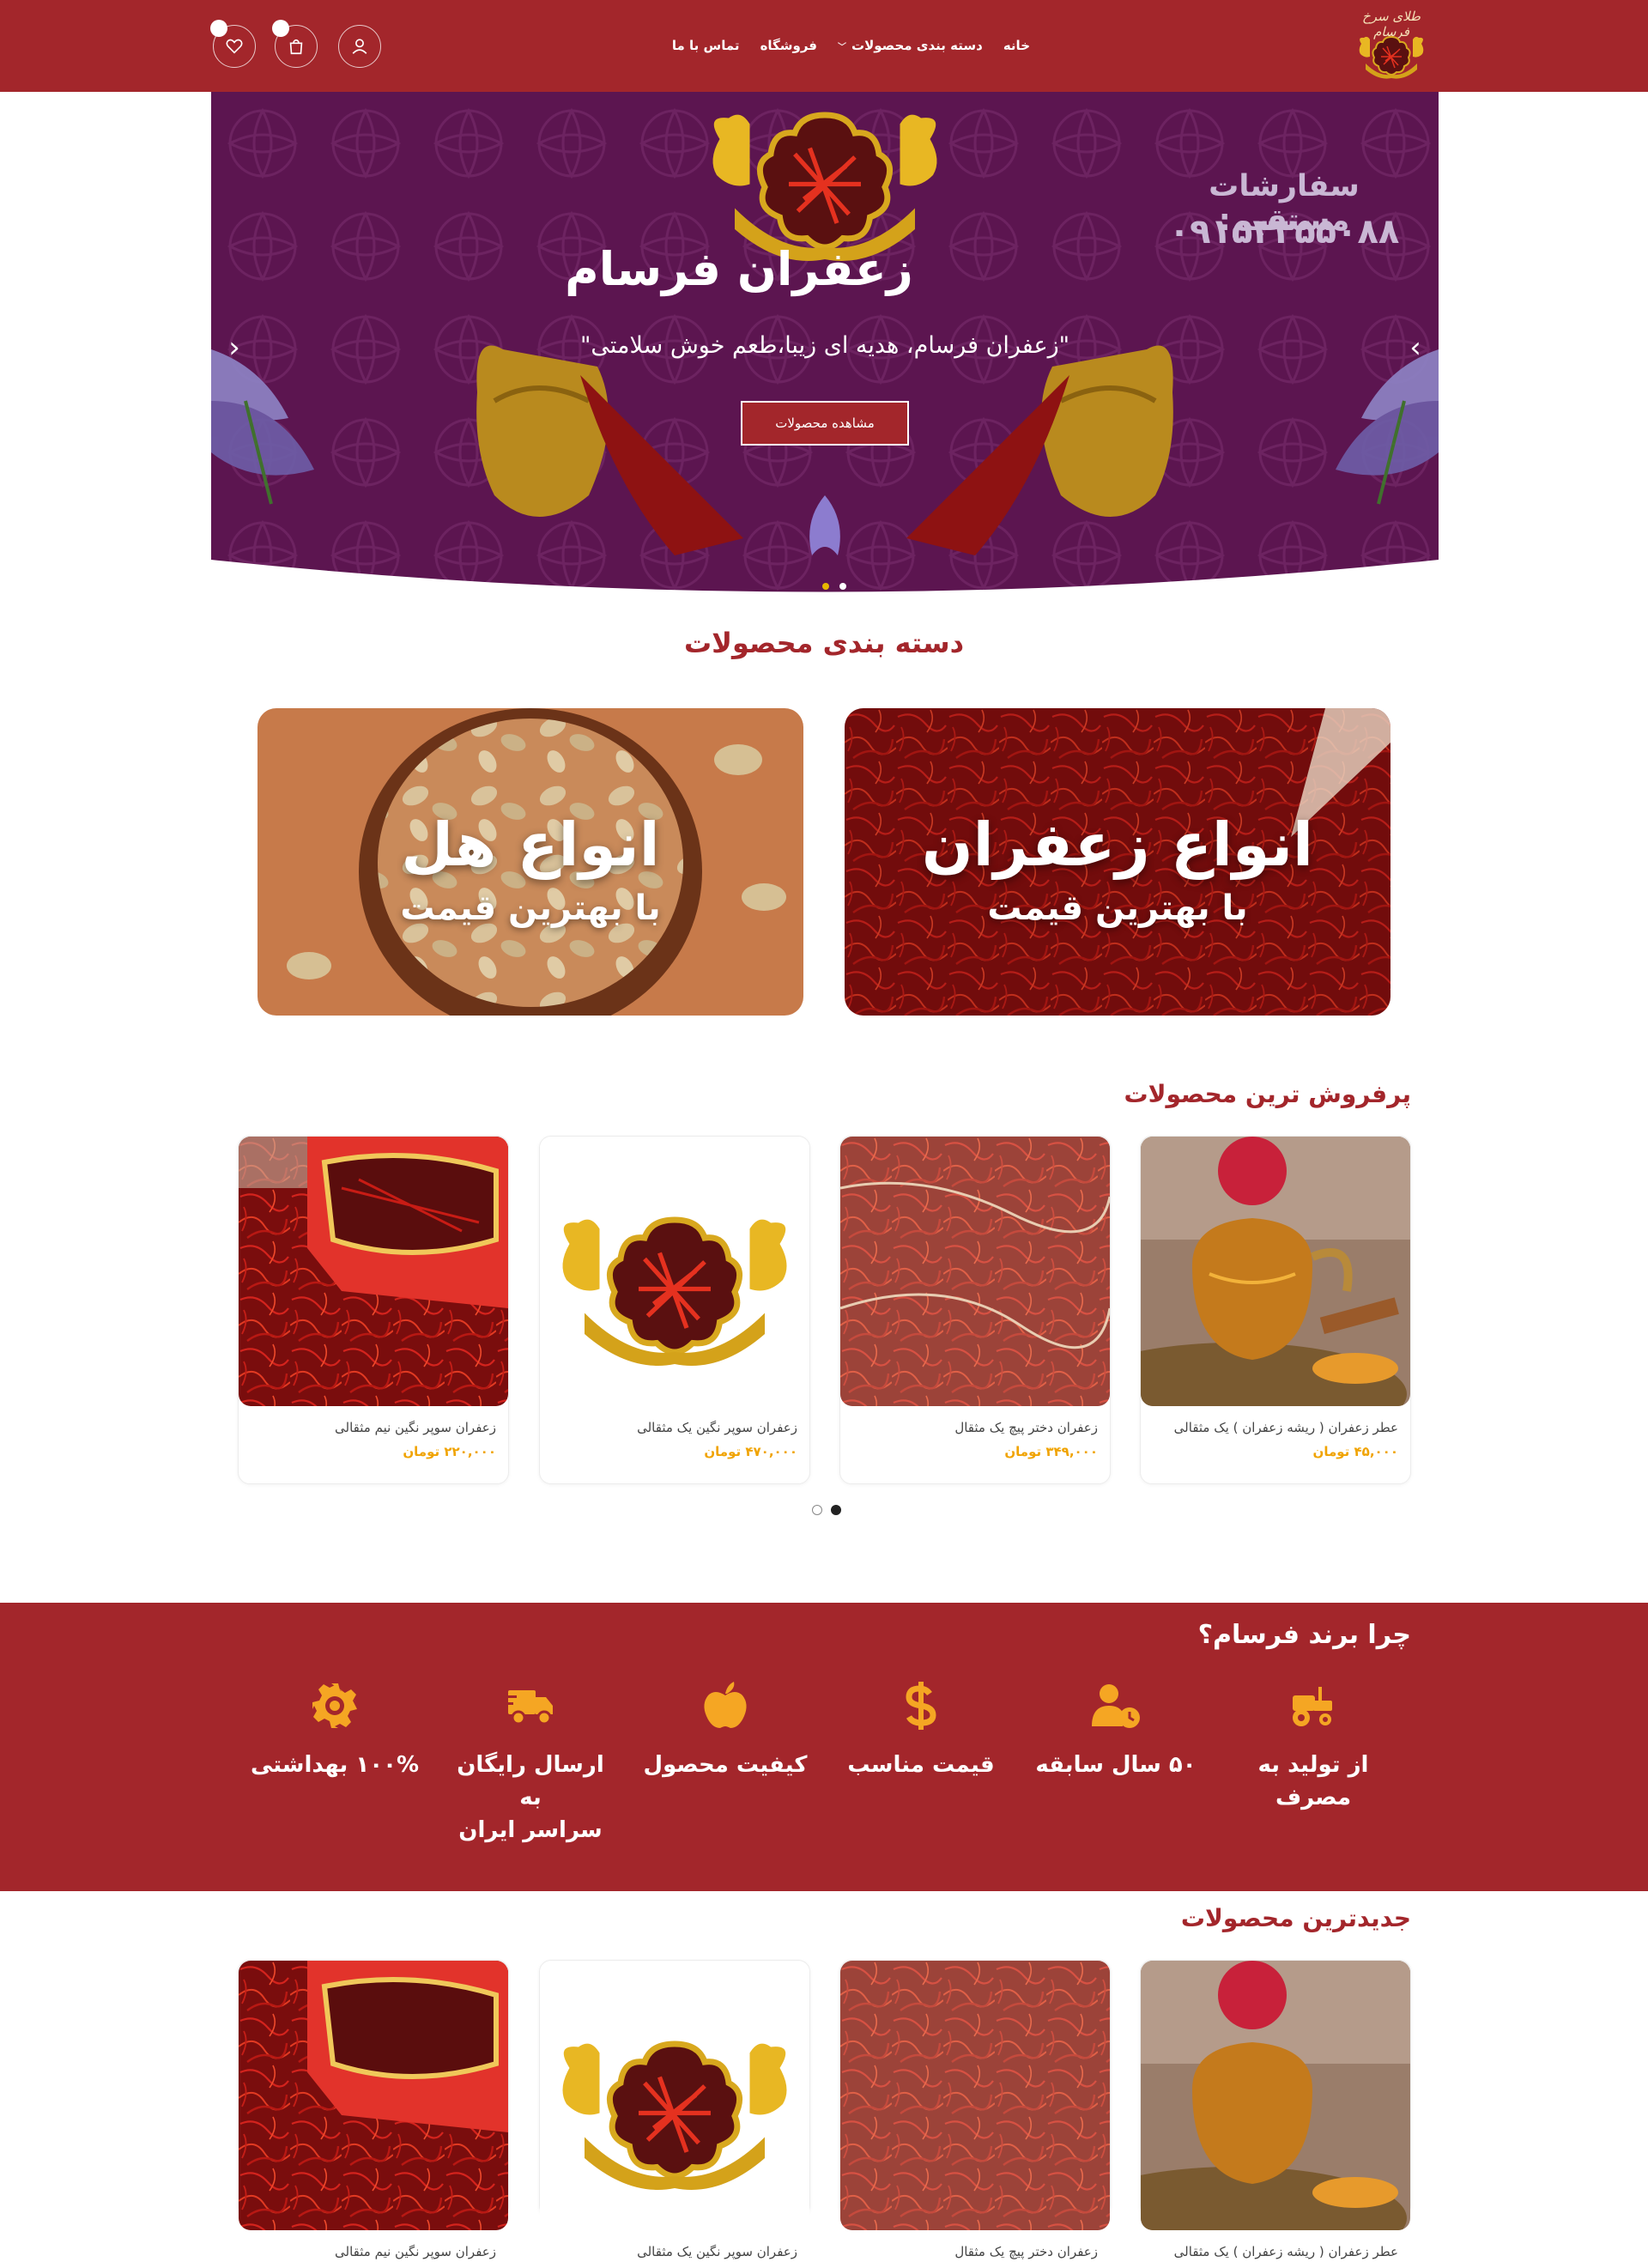 This screenshot has height=2268, width=1648. Describe the element at coordinates (296, 47) in the screenshot. I see `cart-icon` at that location.